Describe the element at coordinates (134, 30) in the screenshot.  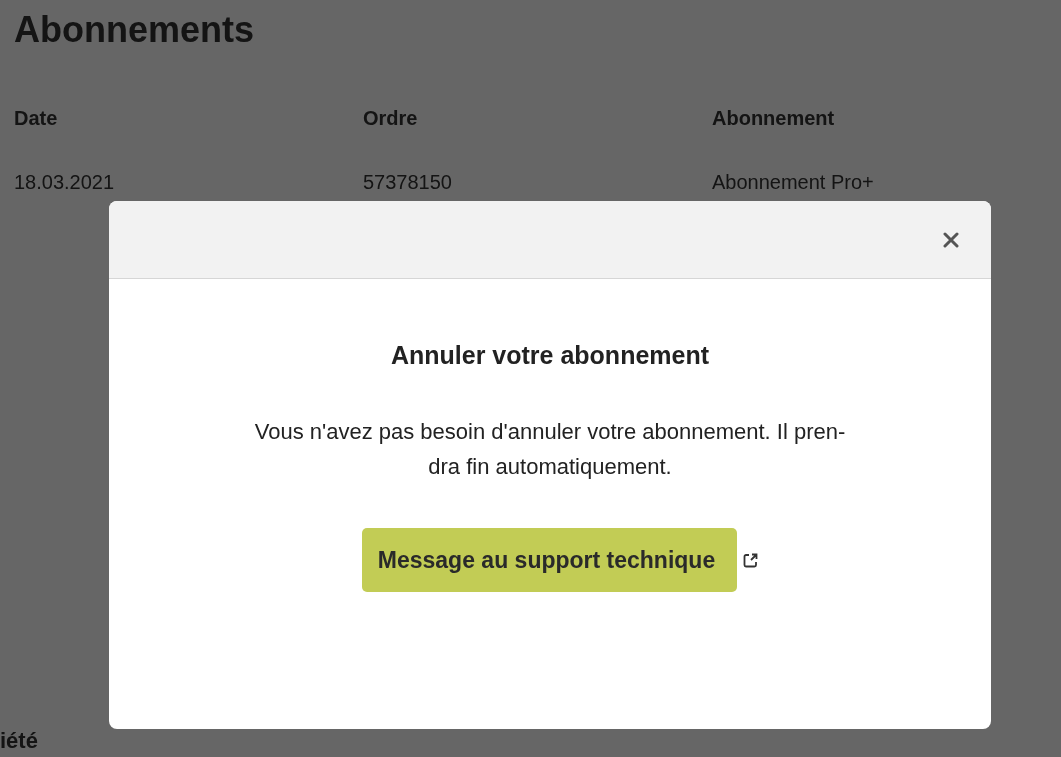
I see `page-title: Abonnements` at that location.